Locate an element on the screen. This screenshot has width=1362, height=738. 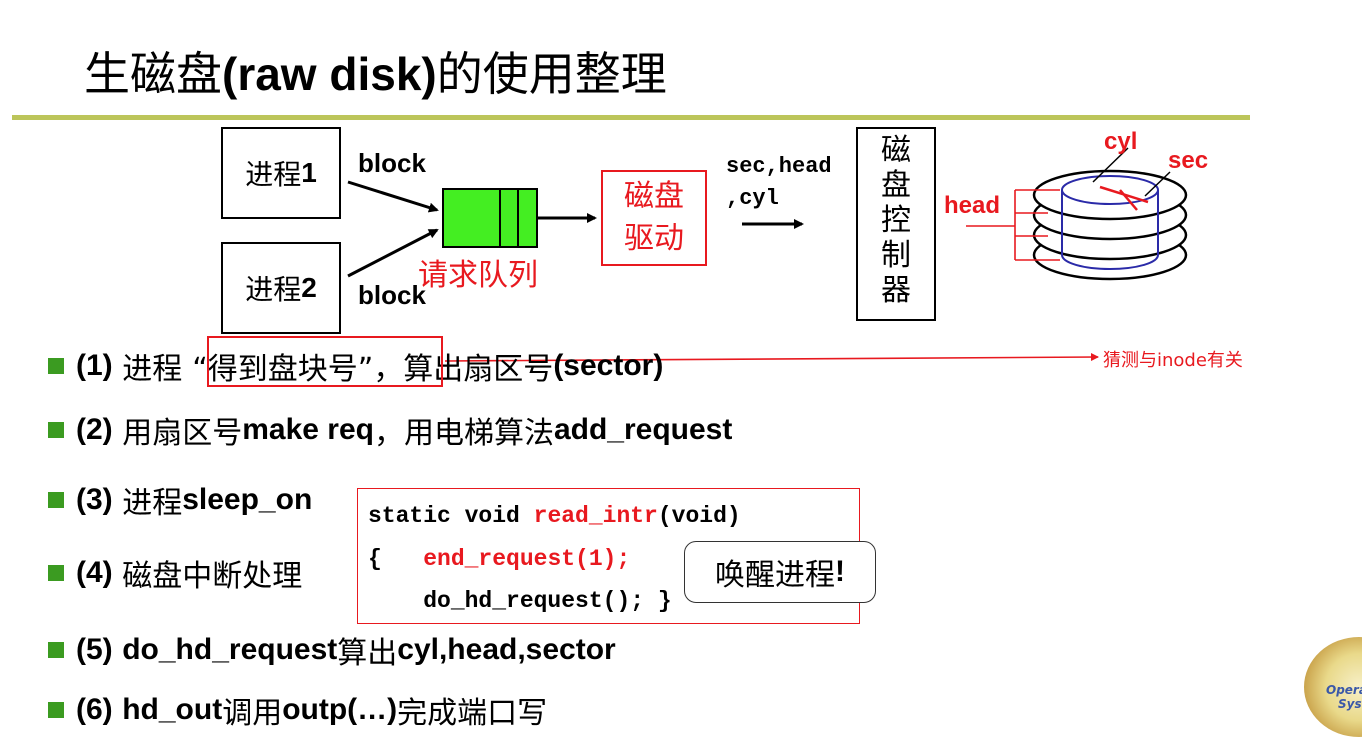
bullet-6-num: (6) is located at coordinates (94, 709).